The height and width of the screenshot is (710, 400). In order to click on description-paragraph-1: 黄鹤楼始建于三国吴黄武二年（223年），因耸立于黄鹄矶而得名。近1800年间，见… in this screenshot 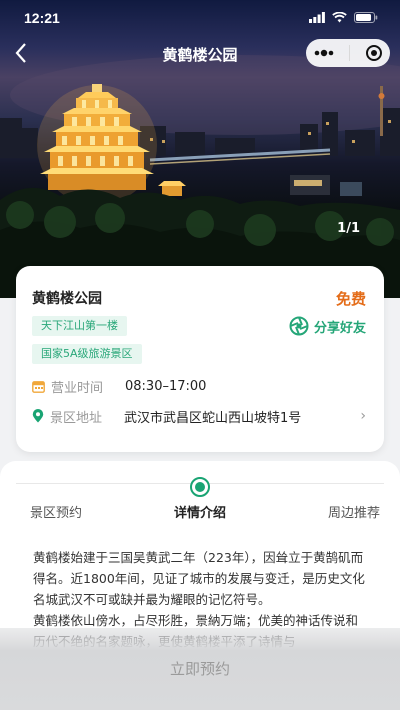, I will do `click(199, 578)`.